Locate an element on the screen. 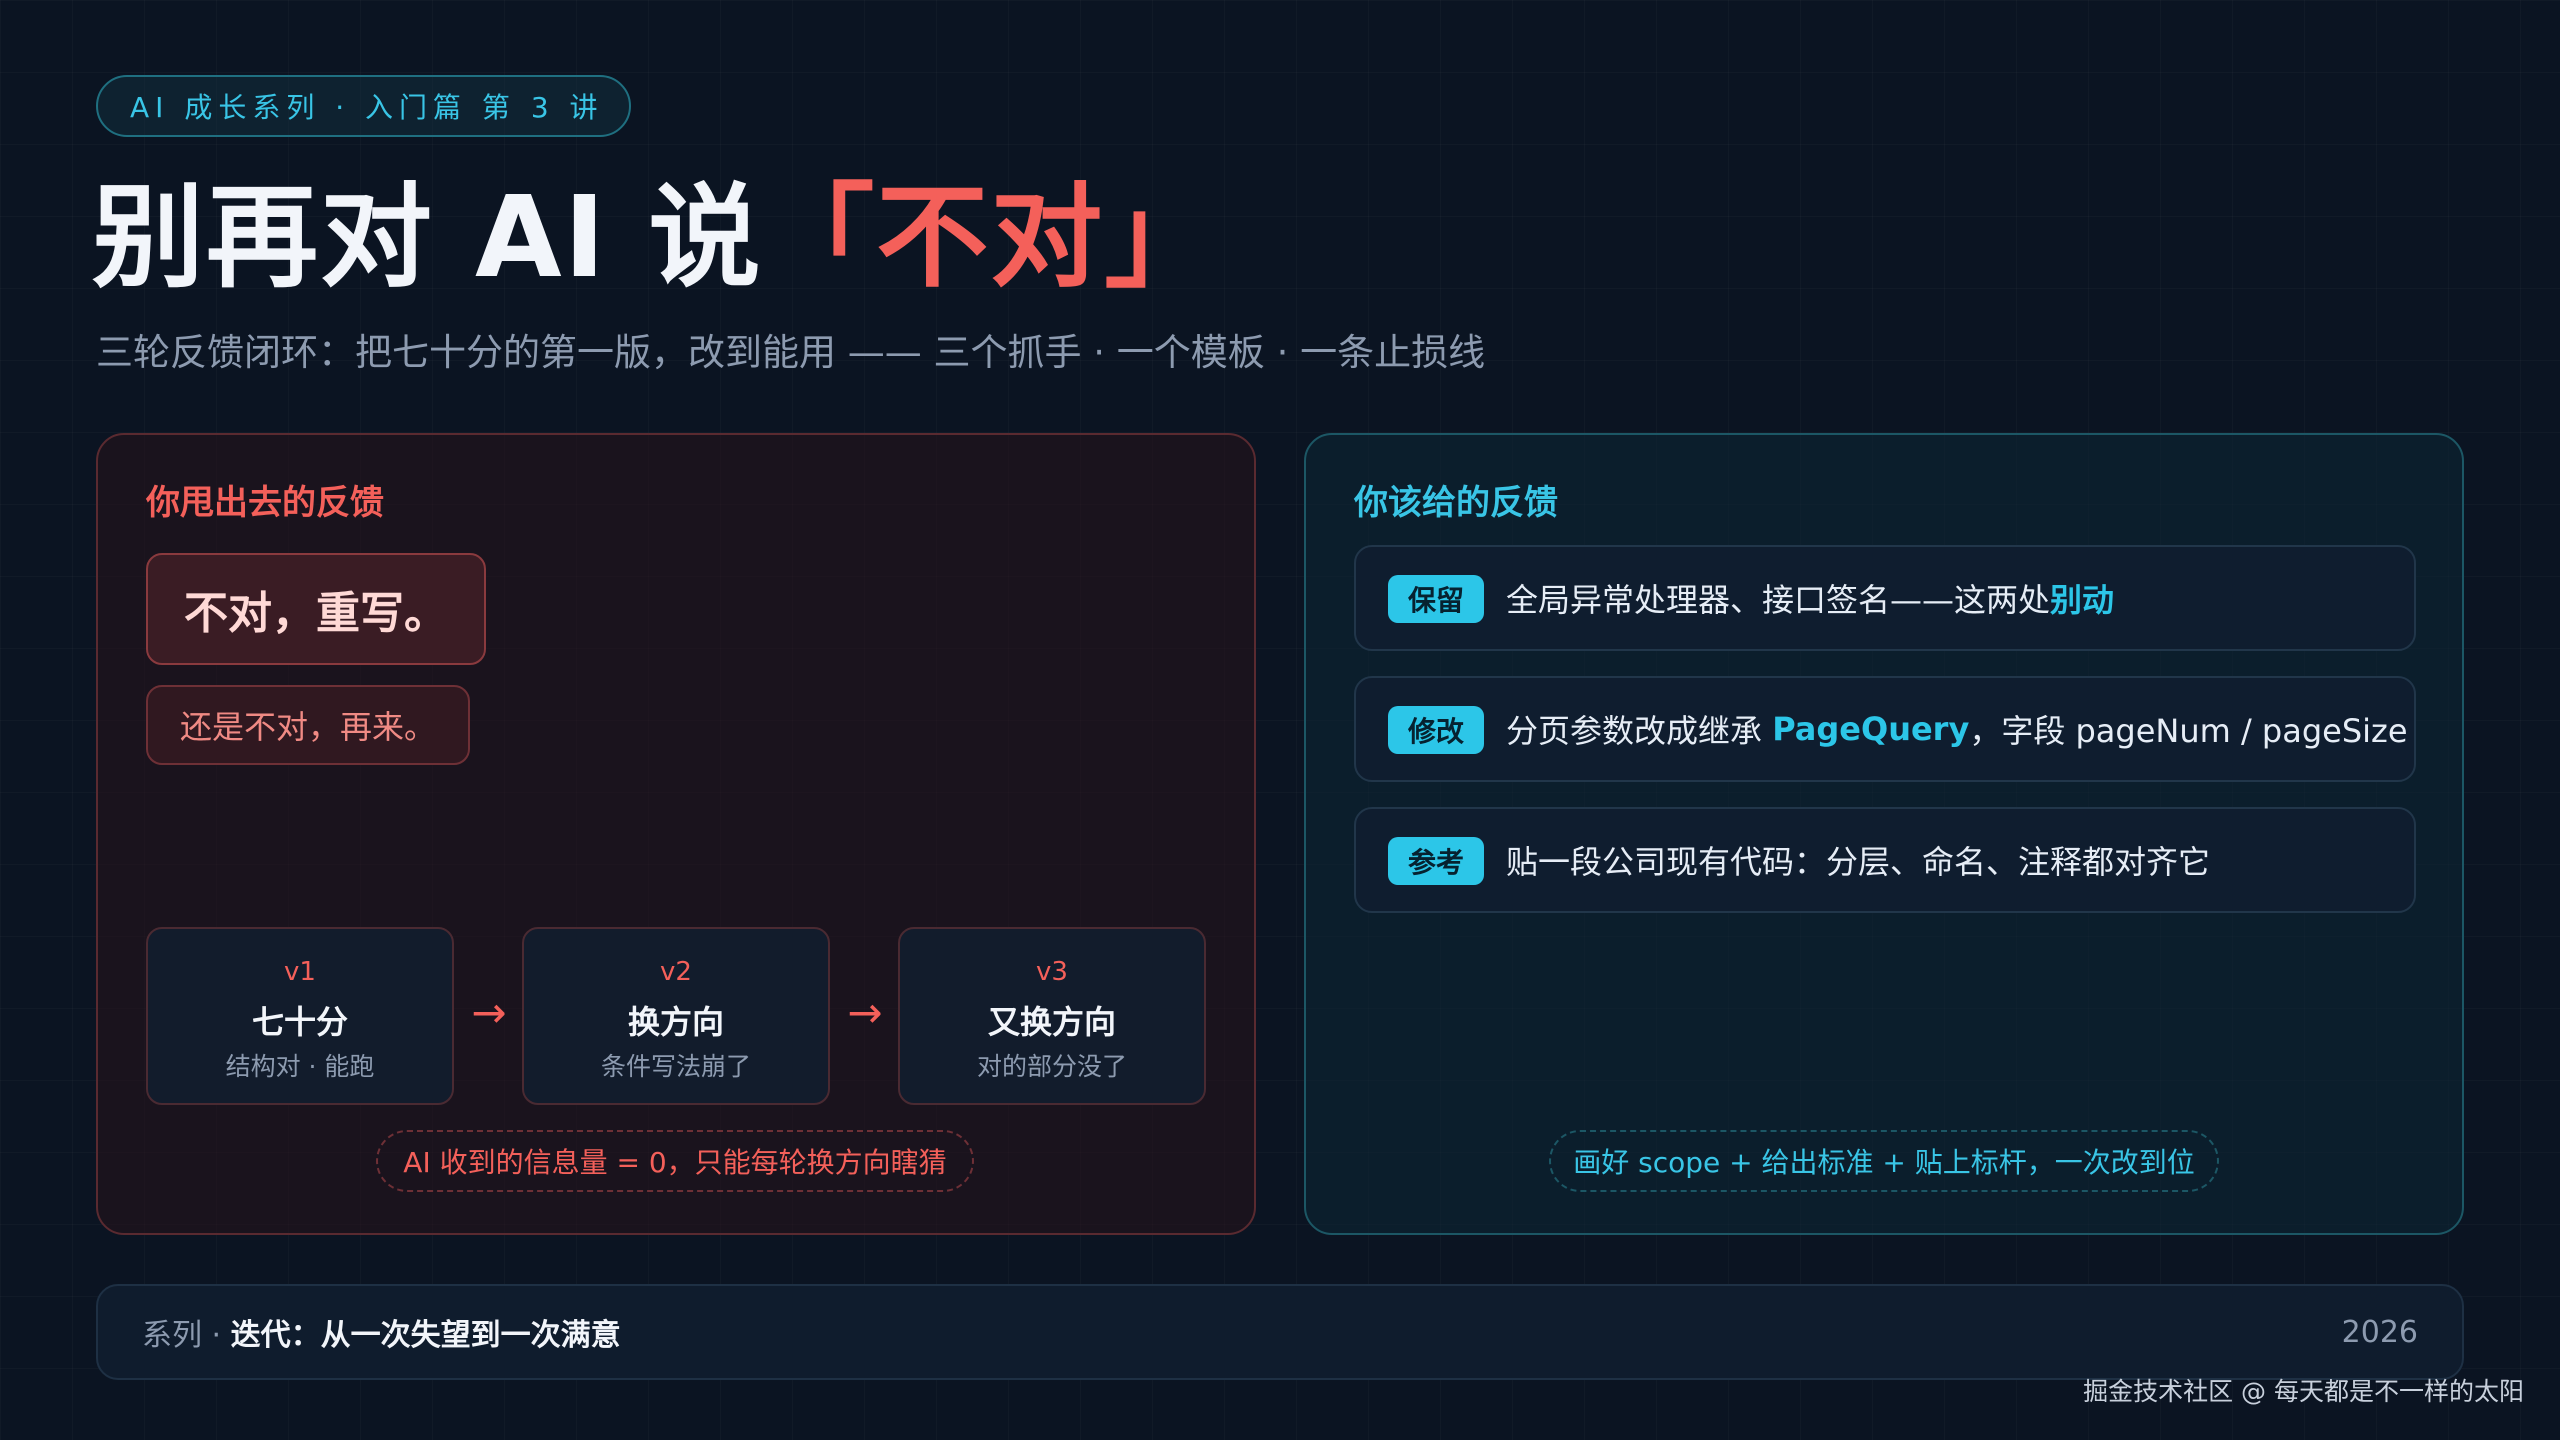  feedback-text-main: 分页参数改成继承 is located at coordinates (1639, 731).